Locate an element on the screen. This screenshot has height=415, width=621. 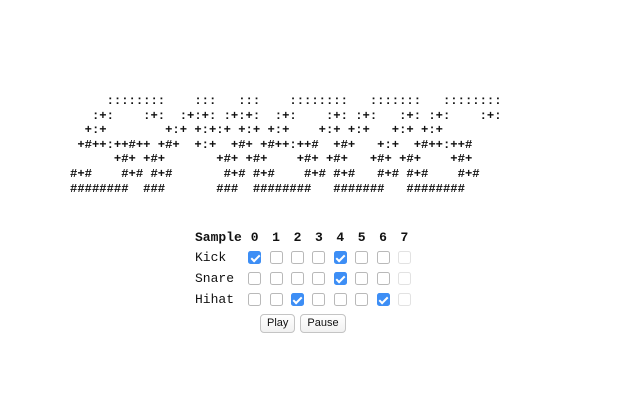
step-header-6: 6 is located at coordinates (383, 237).